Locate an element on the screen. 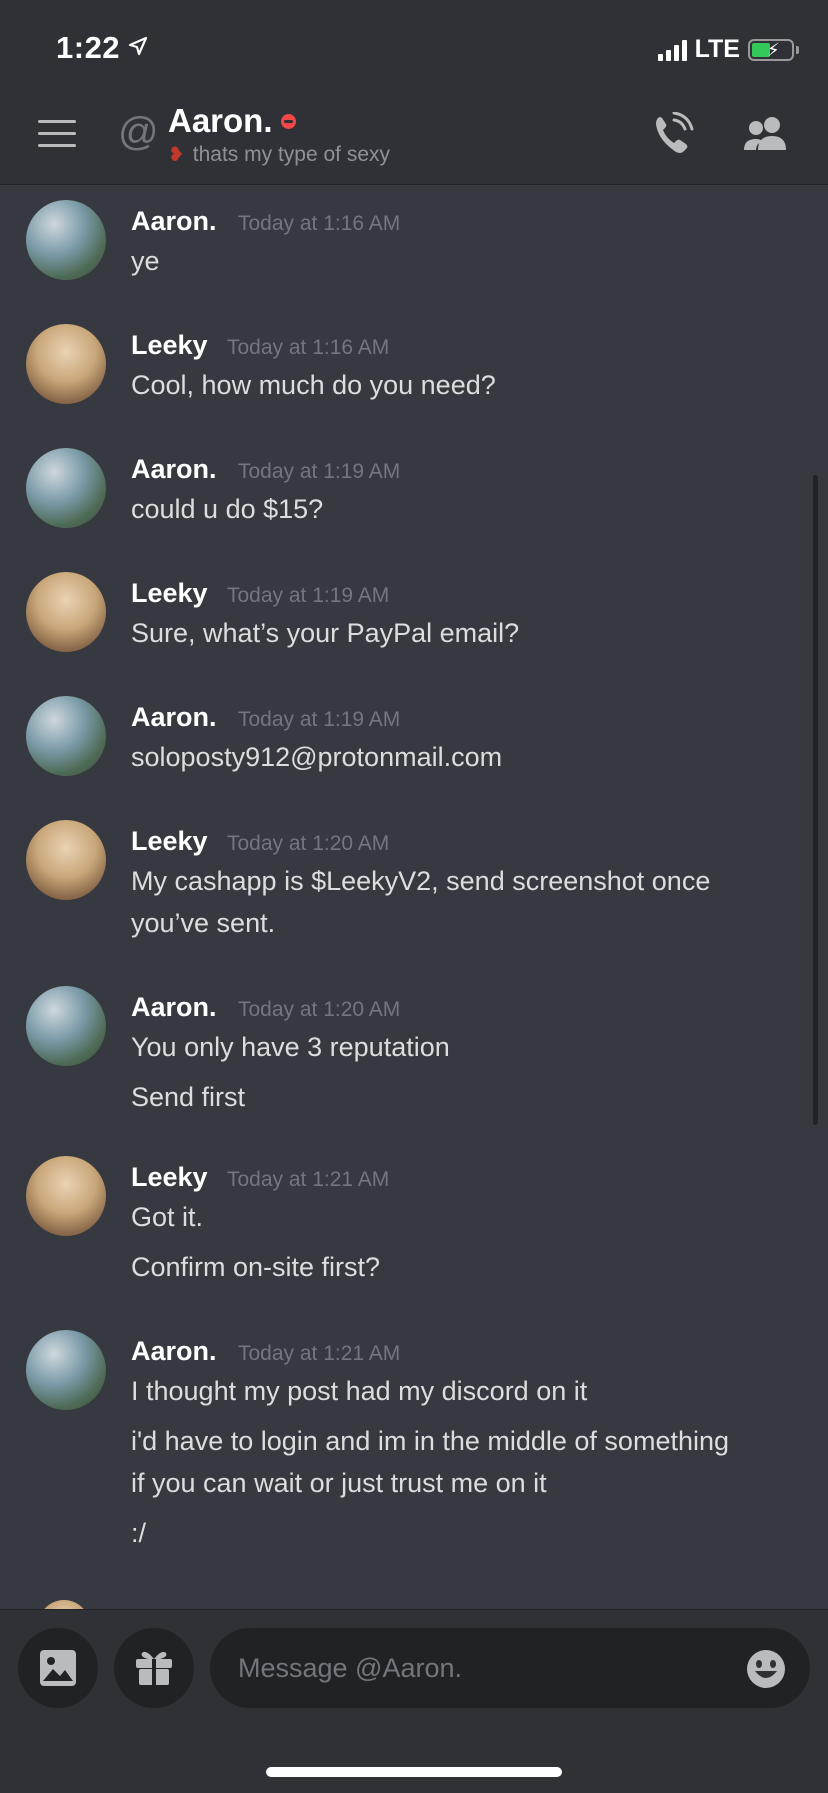 Image resolution: width=828 pixels, height=1793 pixels. network-type: LTE is located at coordinates (717, 49).